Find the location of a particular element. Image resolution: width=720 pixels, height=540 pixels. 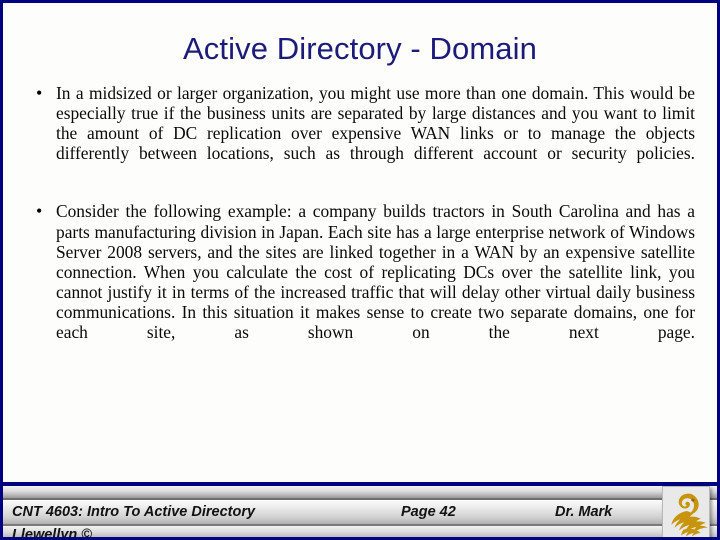

footer-author-continued: Llewellyn © is located at coordinates (52, 533).